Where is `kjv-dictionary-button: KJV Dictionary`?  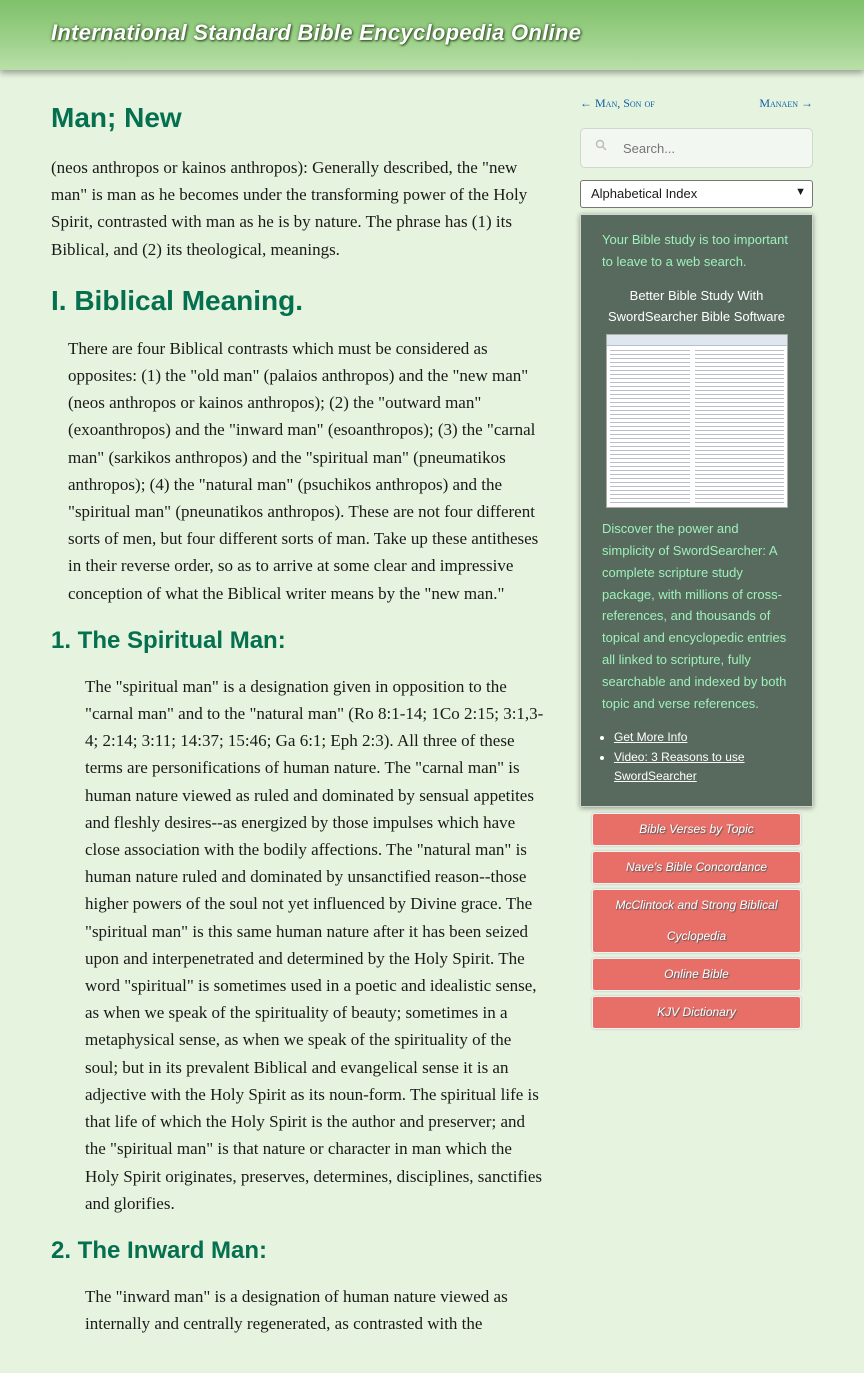 kjv-dictionary-button: KJV Dictionary is located at coordinates (696, 1012).